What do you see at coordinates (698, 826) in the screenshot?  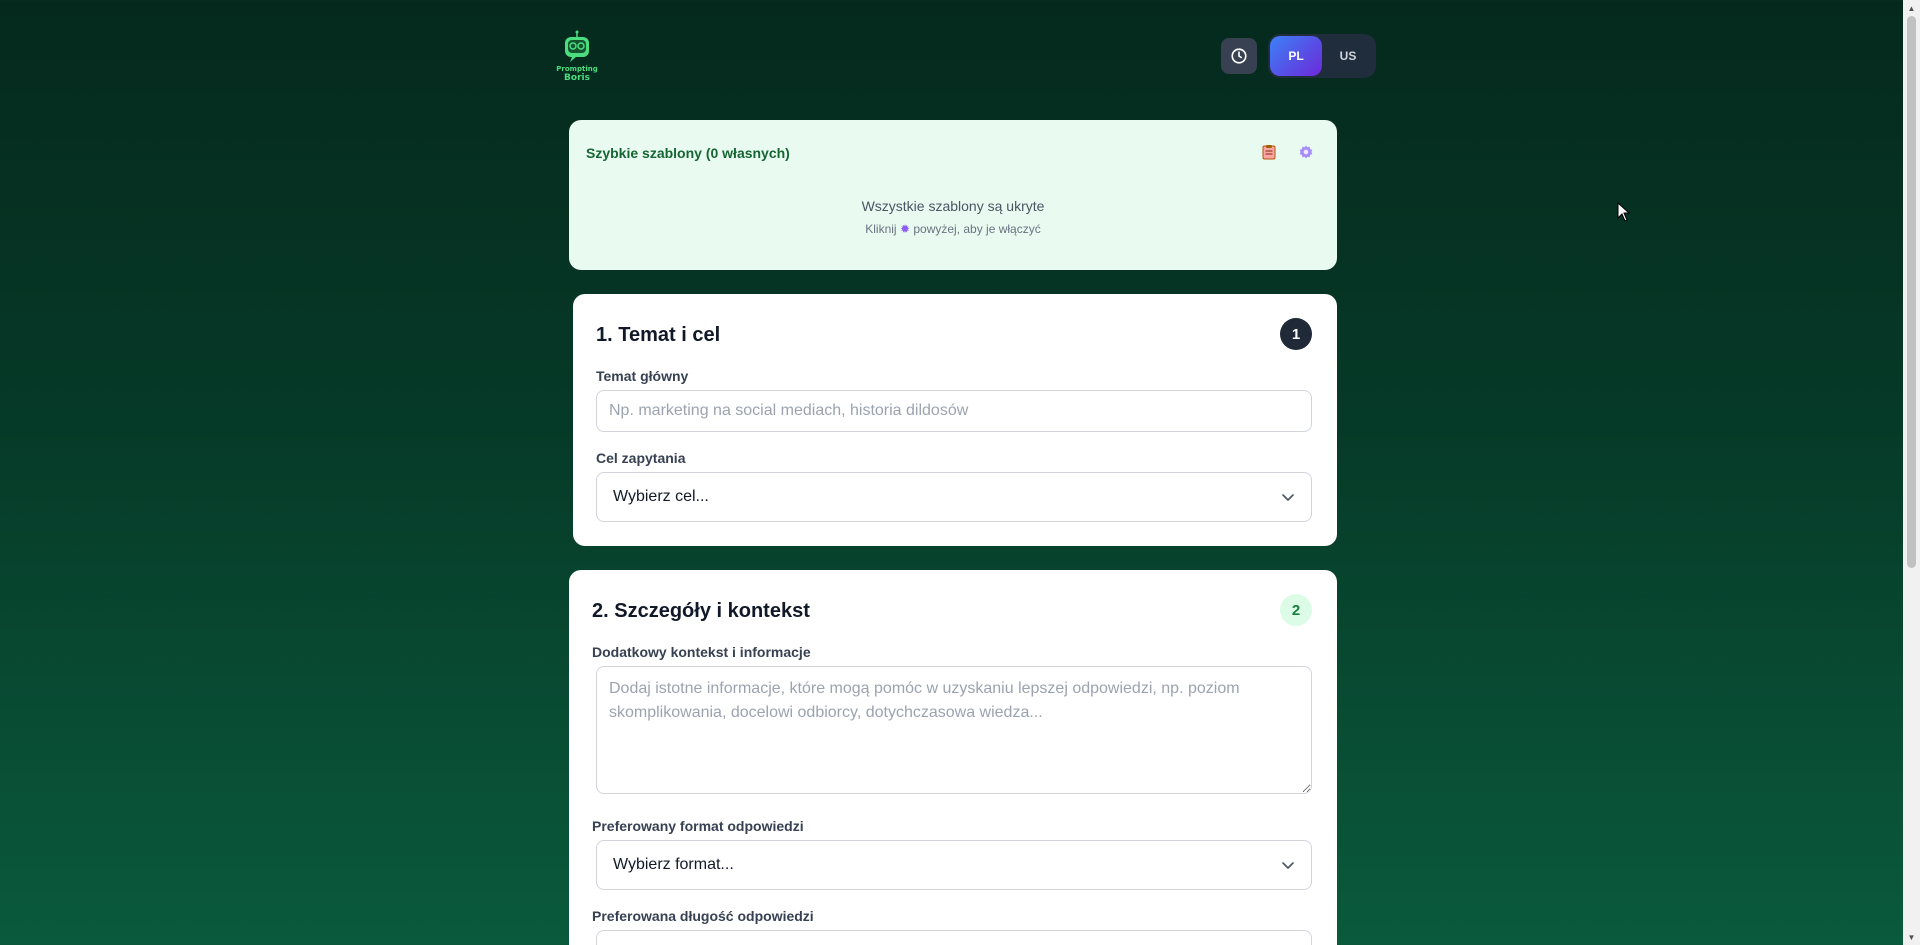 I see `format-label: Preferowany format odpowiedzi` at bounding box center [698, 826].